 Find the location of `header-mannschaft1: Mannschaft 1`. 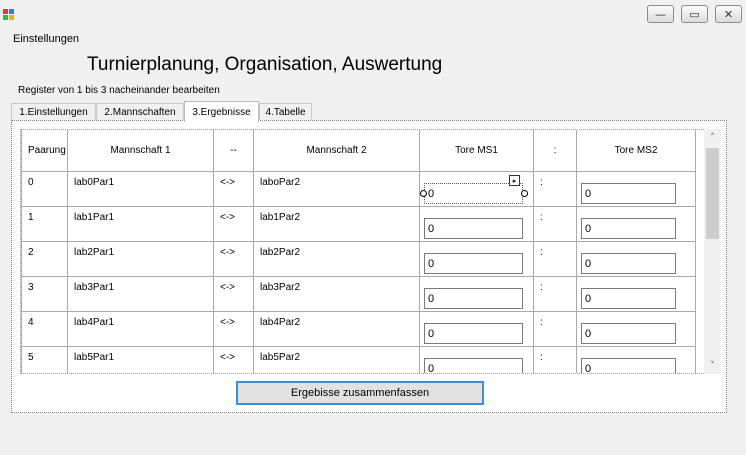

header-mannschaft1: Mannschaft 1 is located at coordinates (141, 150).